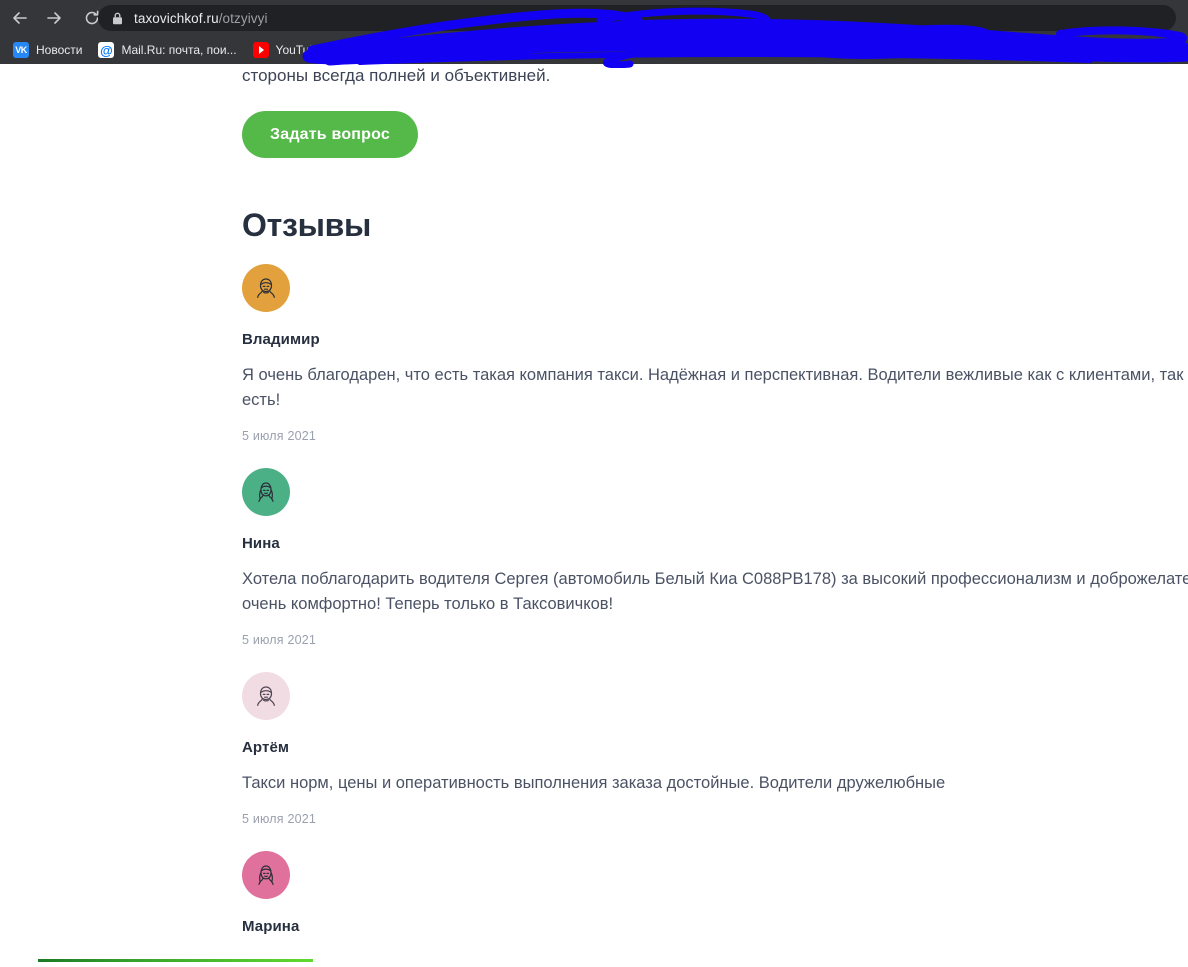 Image resolution: width=1188 pixels, height=967 pixels. I want to click on review-author: Нина, so click(261, 543).